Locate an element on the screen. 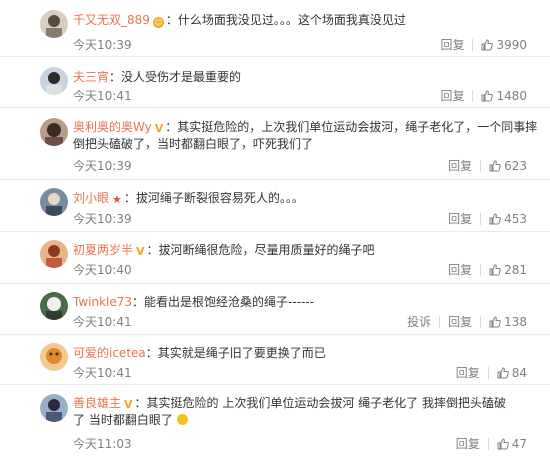 The height and width of the screenshot is (463, 550). username-link: 千又无双_889 is located at coordinates (111, 20).